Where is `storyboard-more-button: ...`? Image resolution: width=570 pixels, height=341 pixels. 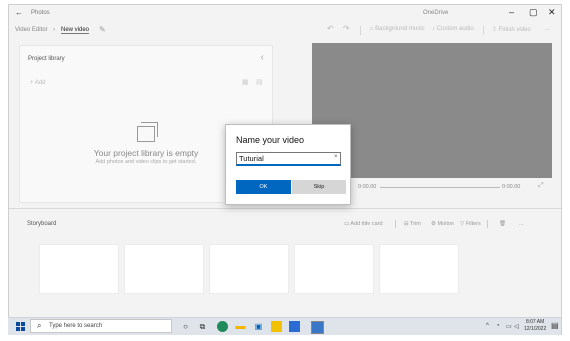 storyboard-more-button: ... is located at coordinates (521, 224).